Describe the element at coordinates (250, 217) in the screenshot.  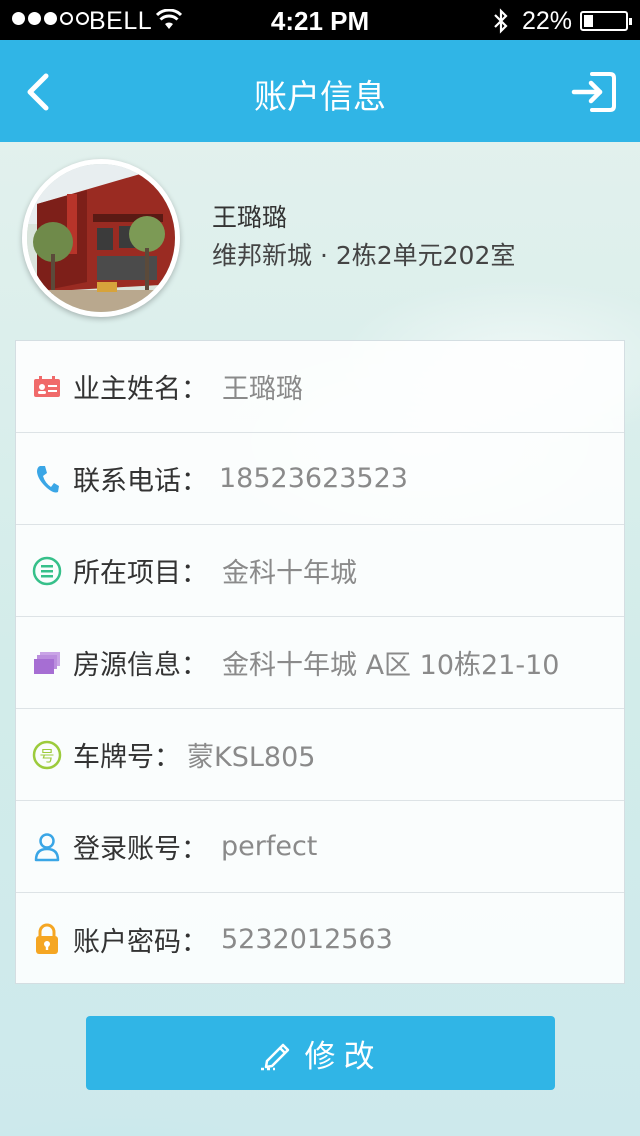
I see `profile-name: 王璐璐` at that location.